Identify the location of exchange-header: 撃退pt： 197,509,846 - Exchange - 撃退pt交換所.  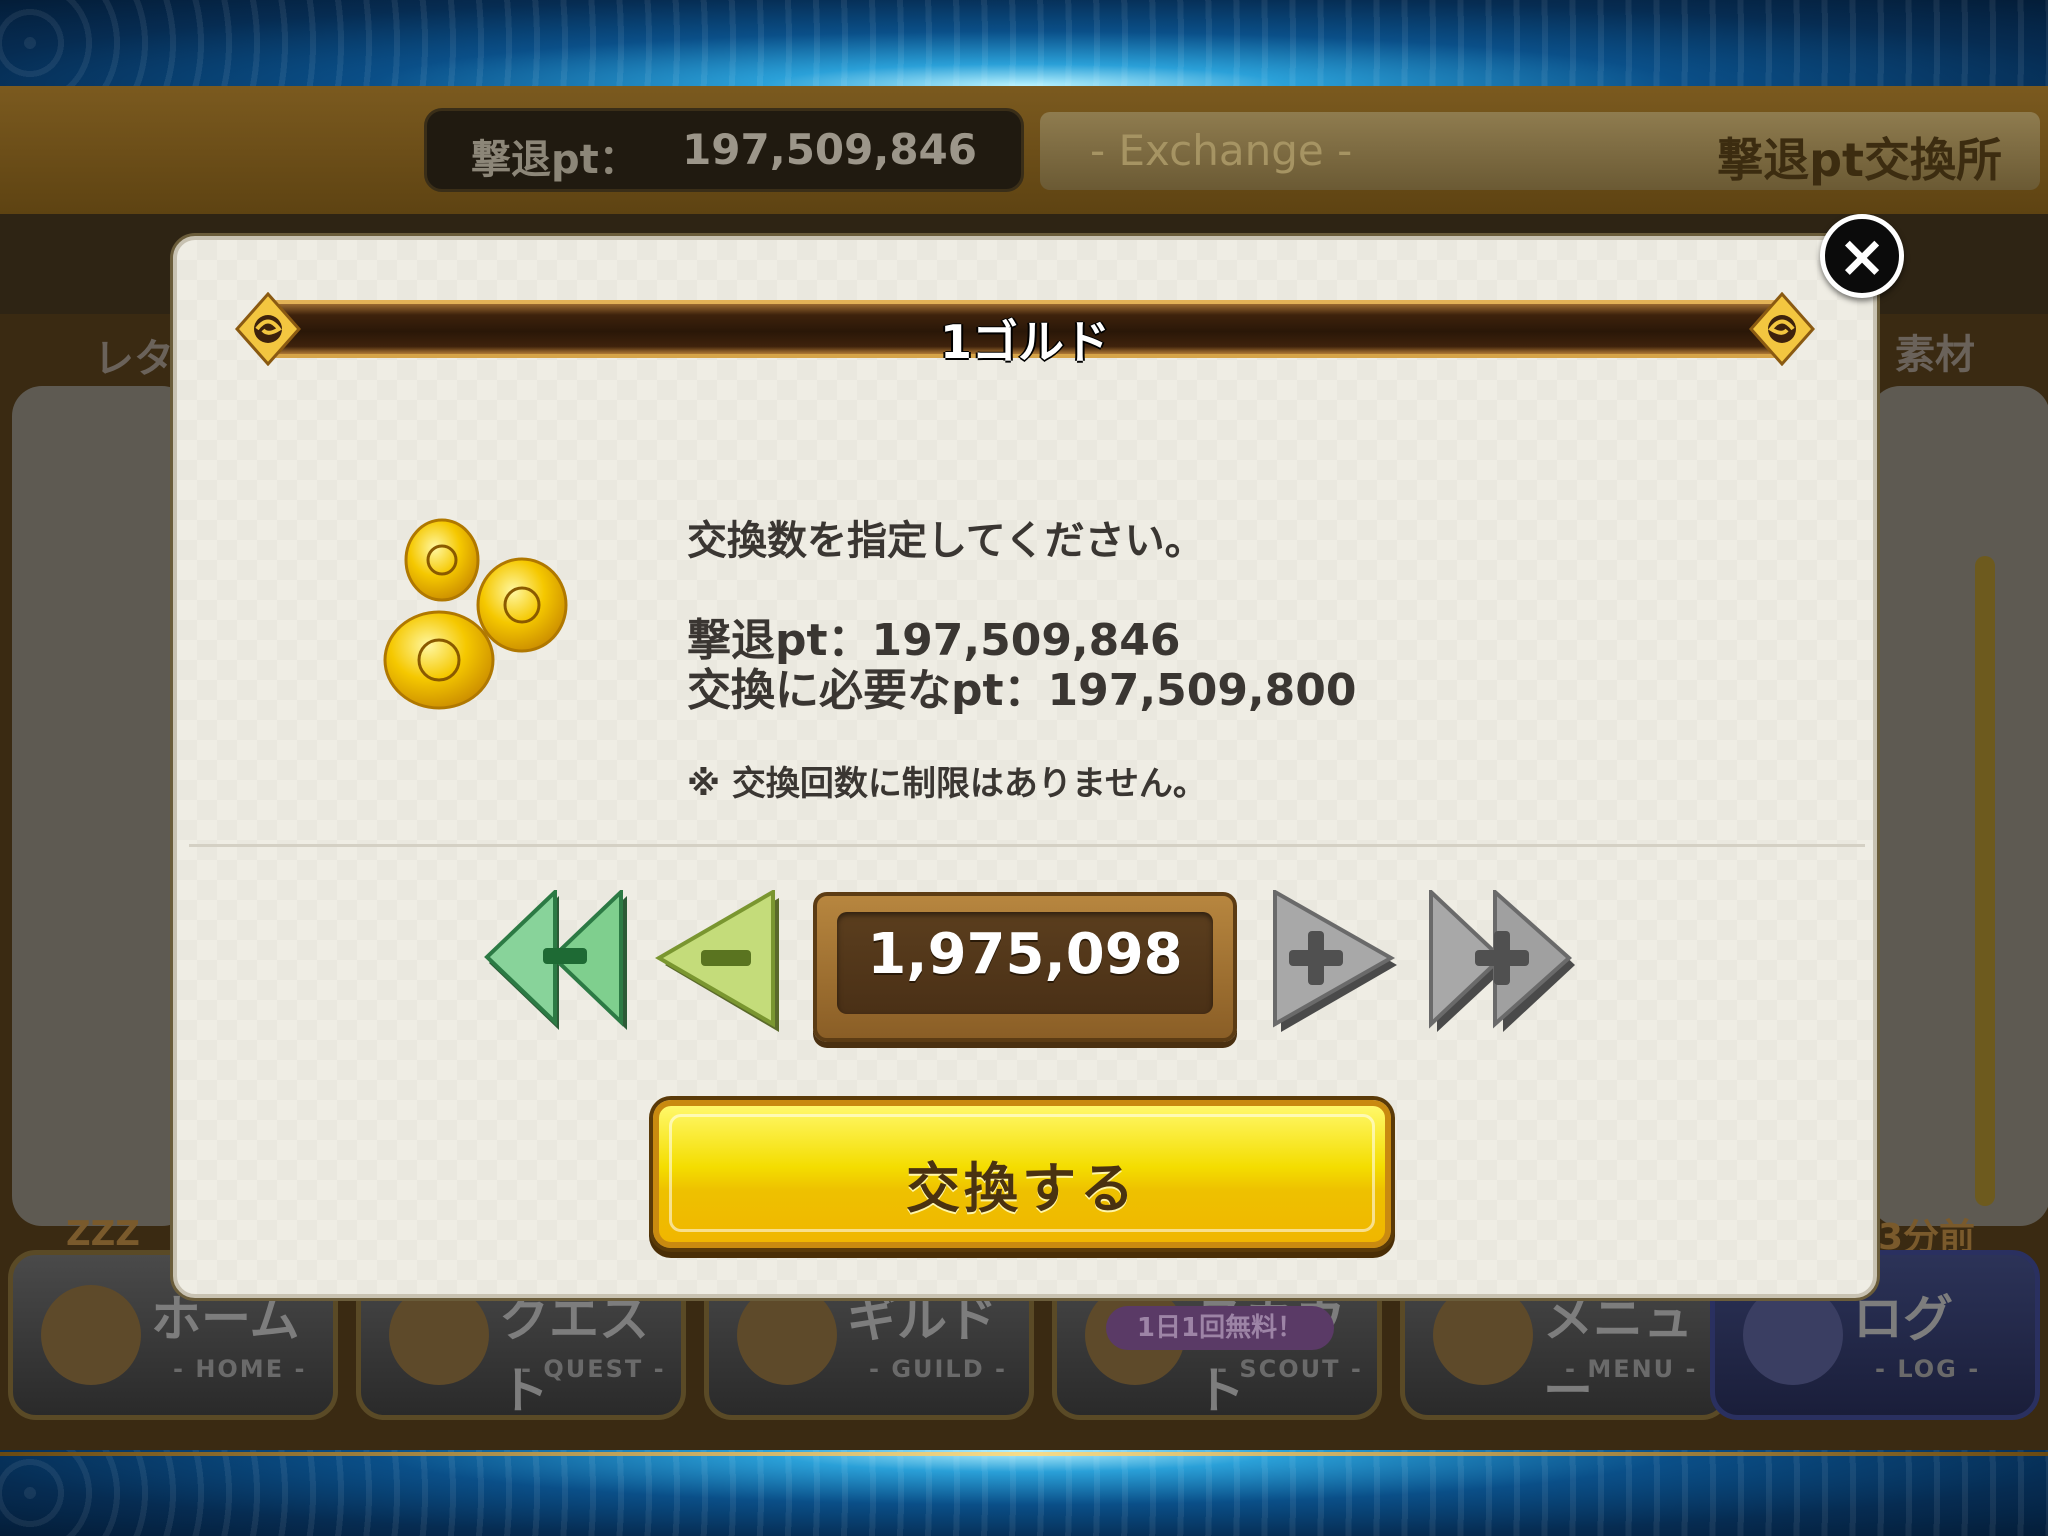
(1024, 150).